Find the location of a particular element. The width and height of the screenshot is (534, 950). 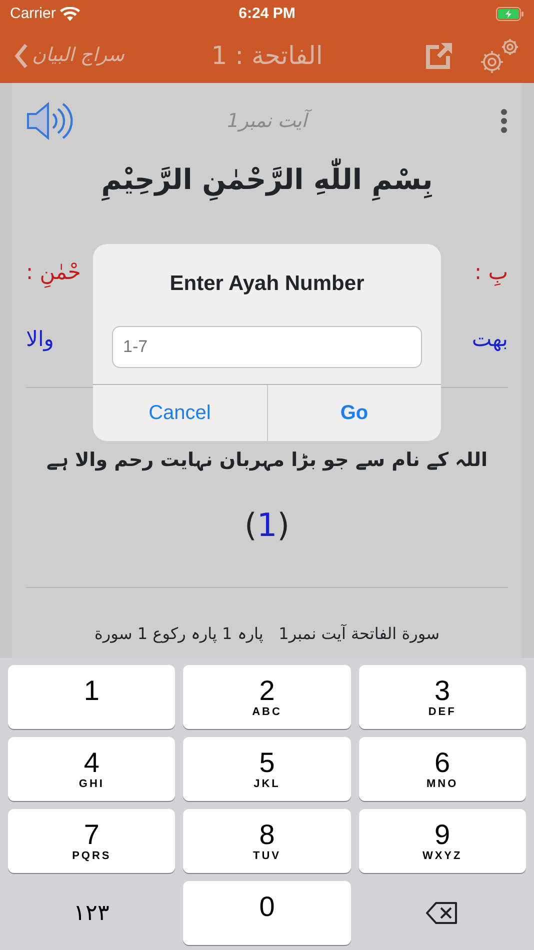

keypad-key: 1 is located at coordinates (92, 697).